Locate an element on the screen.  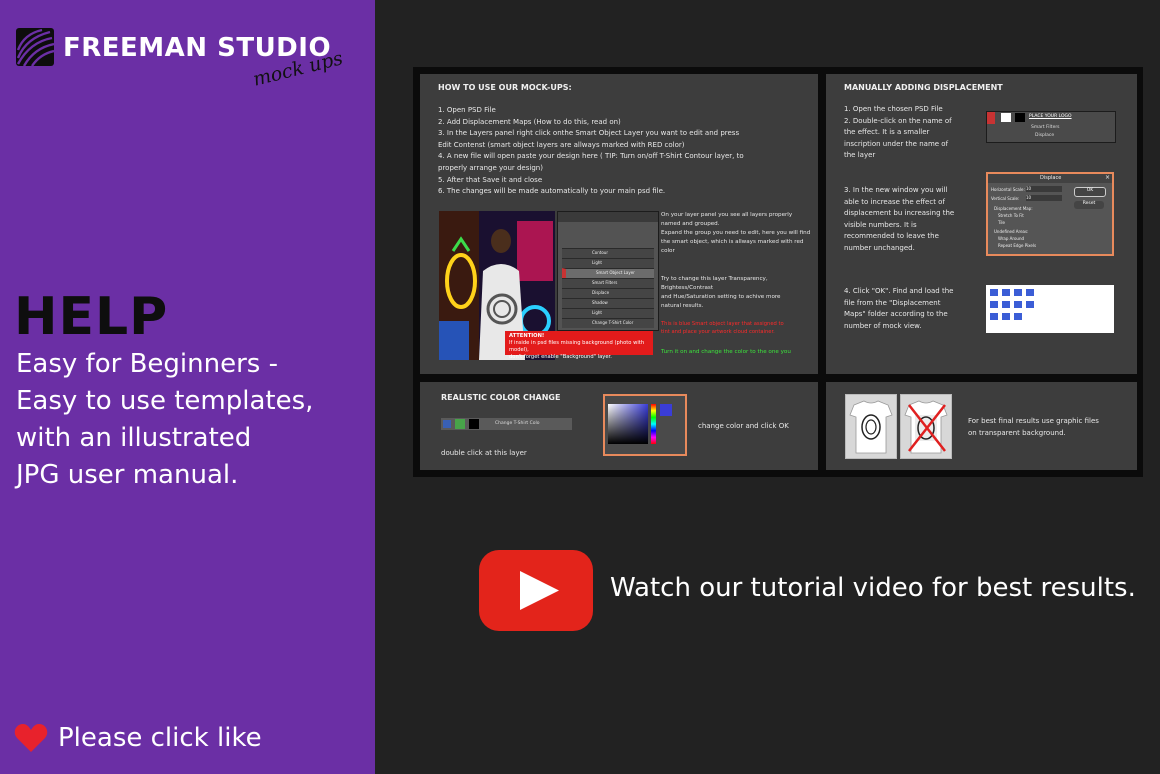
help-line: JPG user manual. is located at coordinates (127, 475).